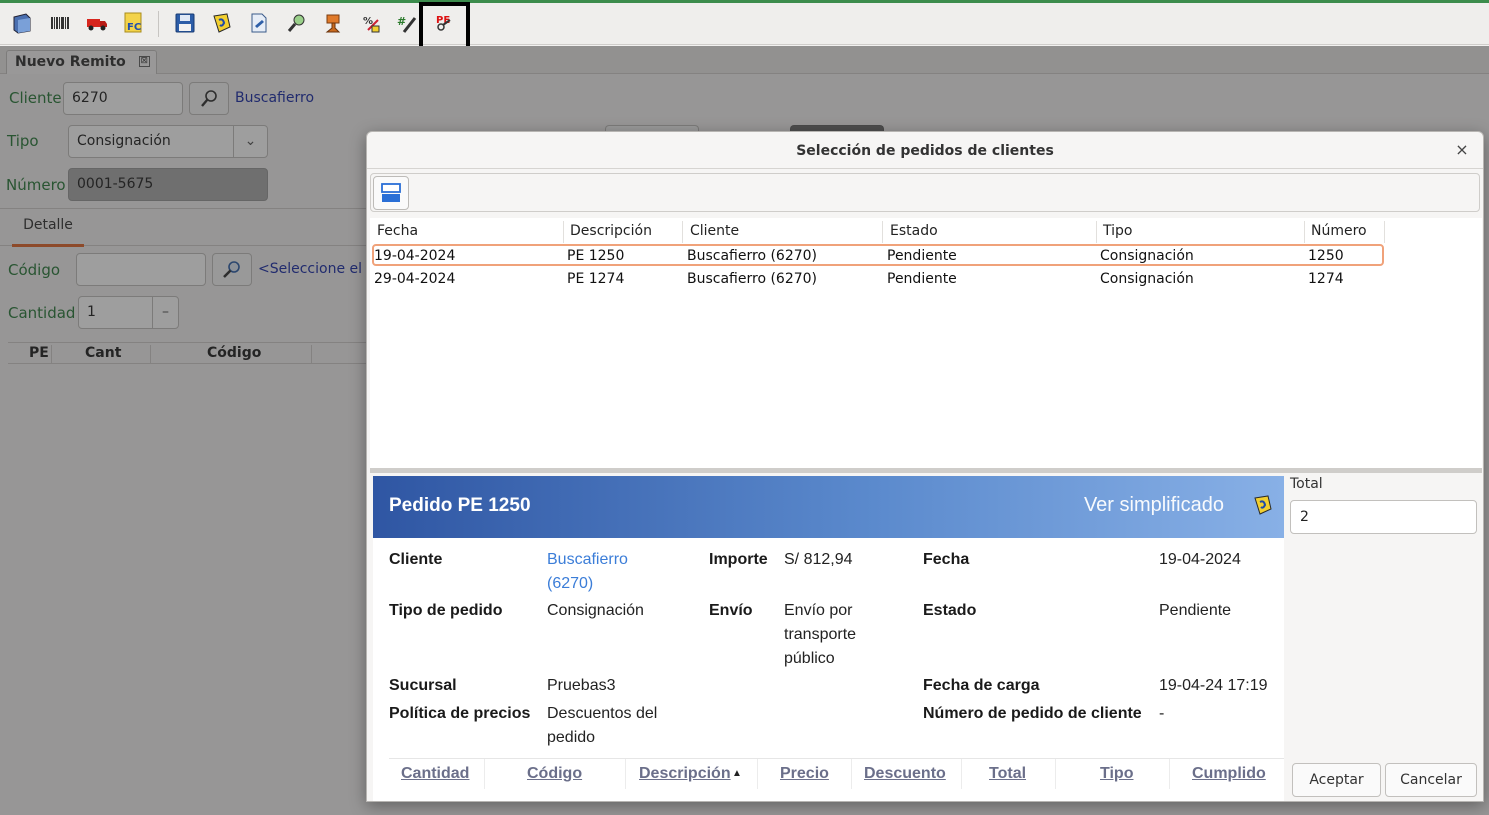  I want to click on split-view-button, so click(391, 193).